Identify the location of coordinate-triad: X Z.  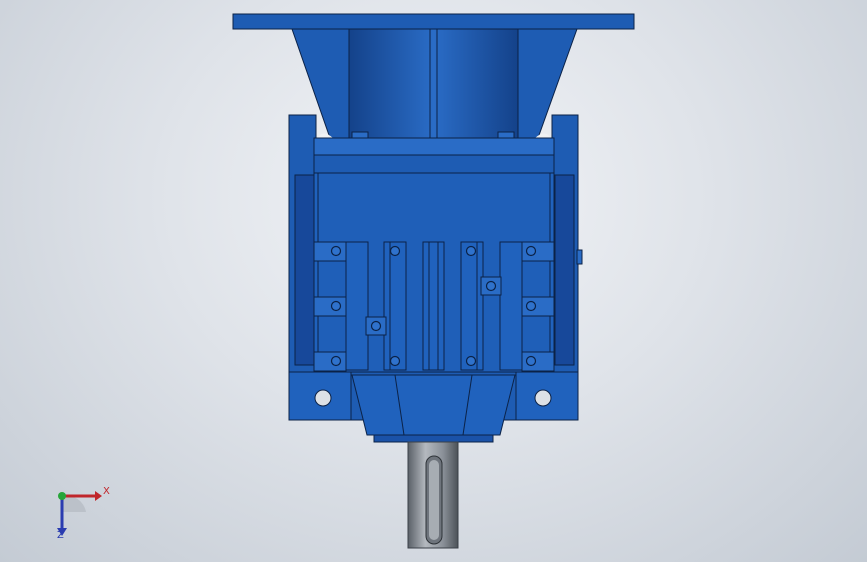
(80, 517).